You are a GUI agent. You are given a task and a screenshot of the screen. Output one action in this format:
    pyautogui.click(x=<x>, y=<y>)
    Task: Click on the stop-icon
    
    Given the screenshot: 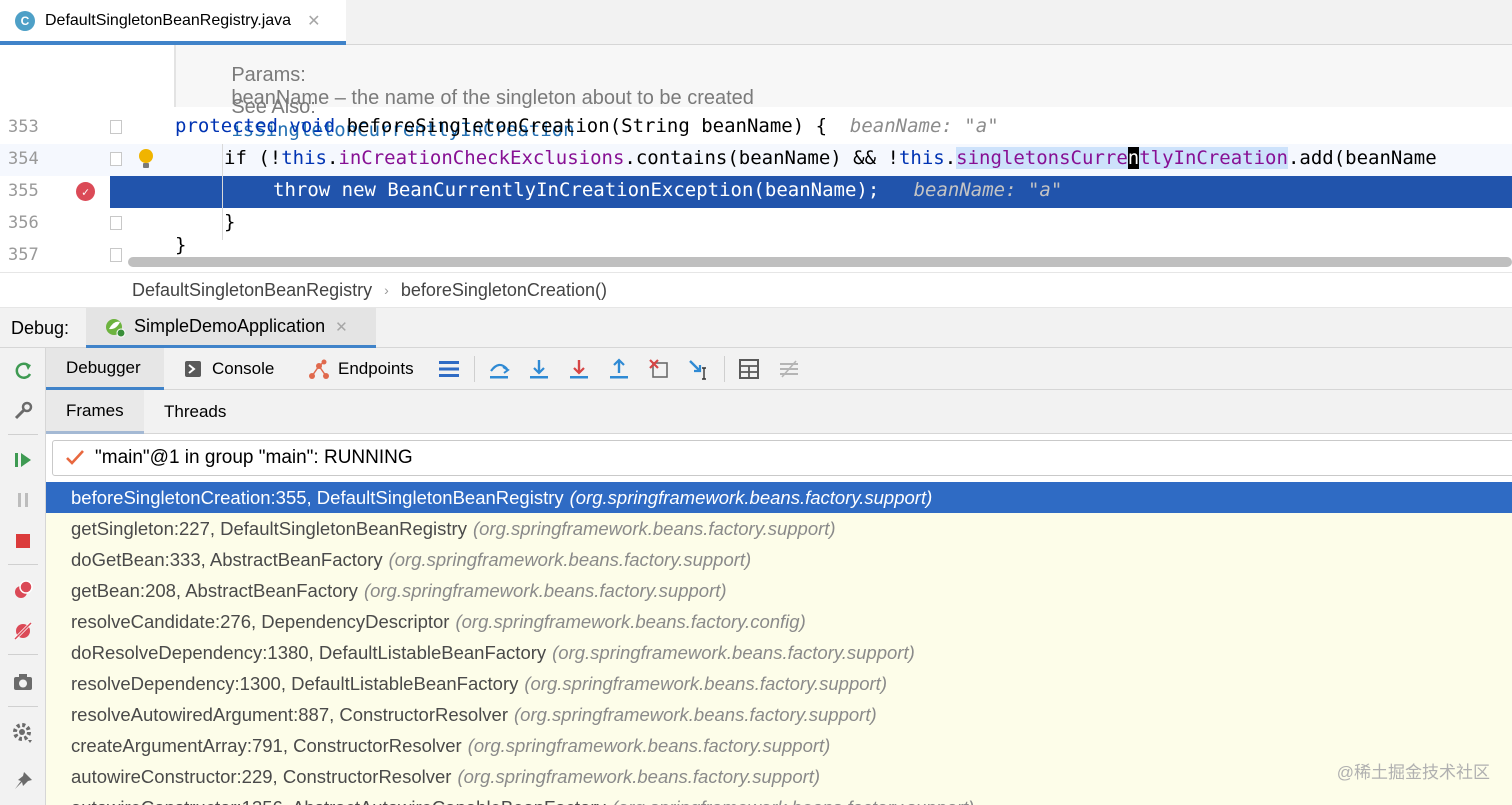 What is the action you would take?
    pyautogui.click(x=23, y=541)
    